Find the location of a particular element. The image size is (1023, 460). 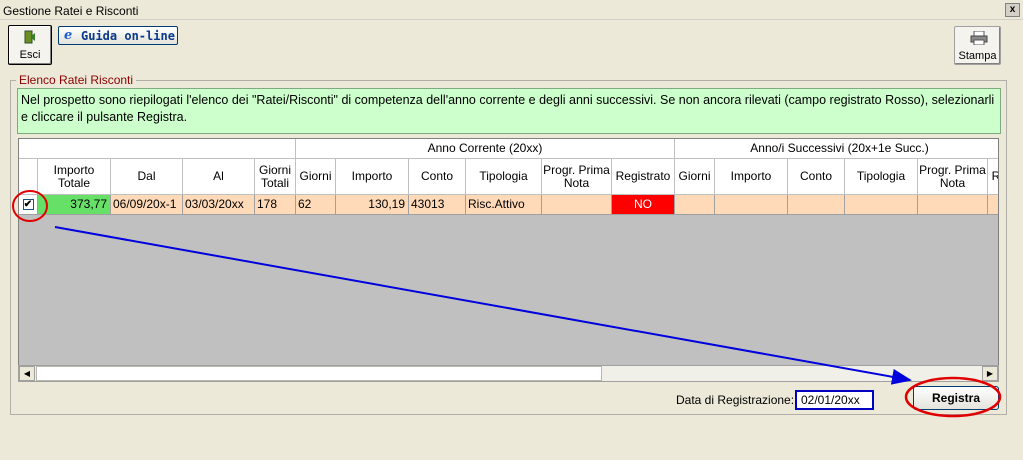

header-dal: Dal is located at coordinates (147, 177).